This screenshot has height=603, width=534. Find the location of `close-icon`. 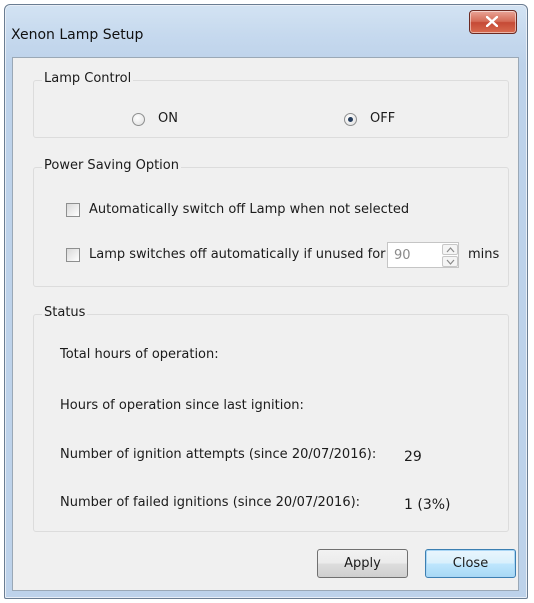

close-icon is located at coordinates (492, 21).